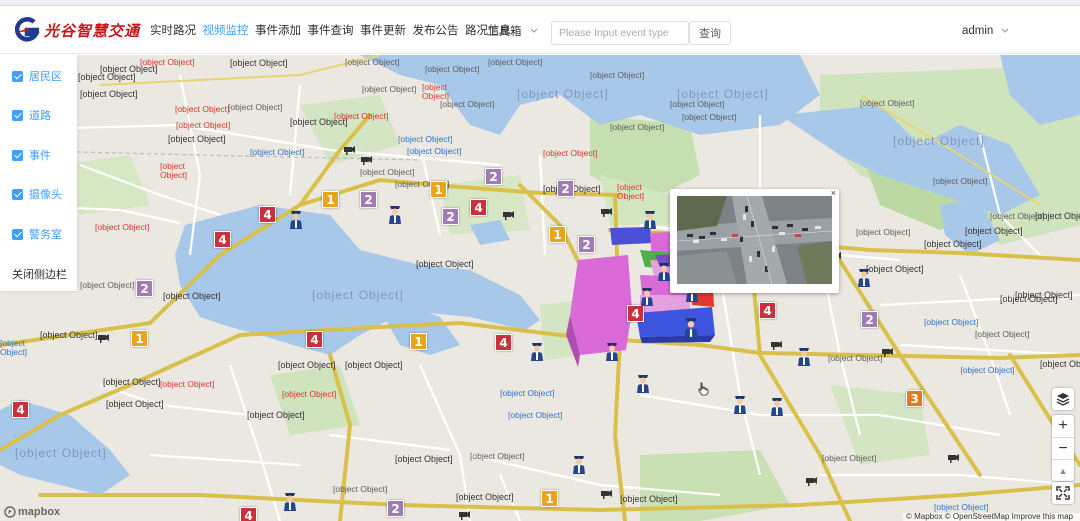 The height and width of the screenshot is (521, 1080). Describe the element at coordinates (31, 115) in the screenshot. I see `layer-toggle-roads: 道路` at that location.